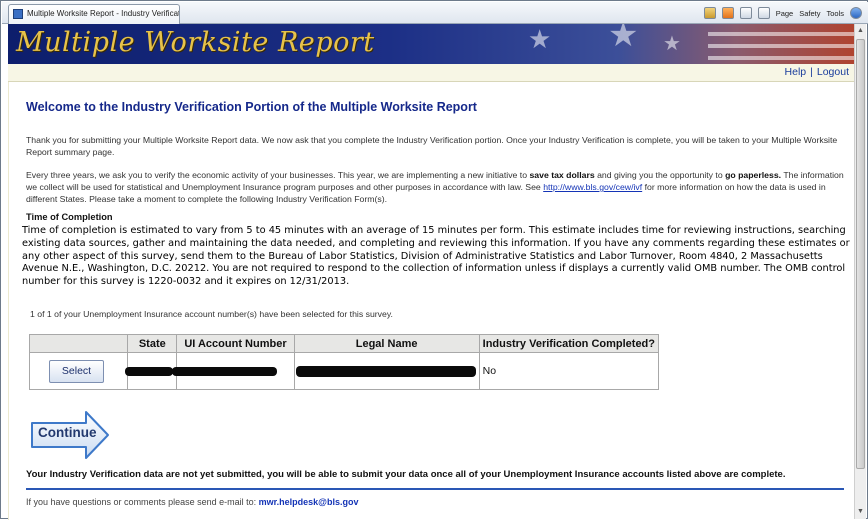 This screenshot has height=520, width=868. Describe the element at coordinates (78, 343) in the screenshot. I see `column-header-action` at that location.